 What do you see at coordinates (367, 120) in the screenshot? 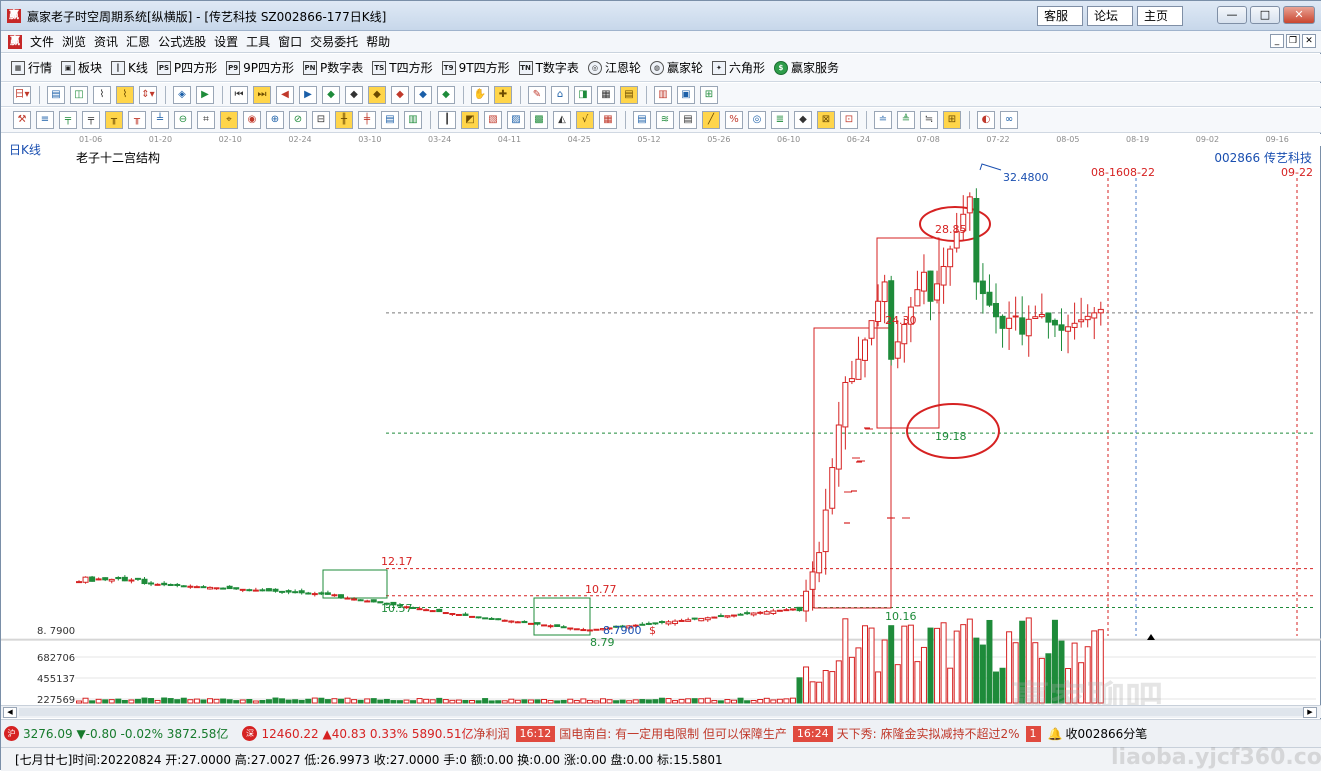
I see `toolbar3-tool-icon-15: ╪` at bounding box center [367, 120].